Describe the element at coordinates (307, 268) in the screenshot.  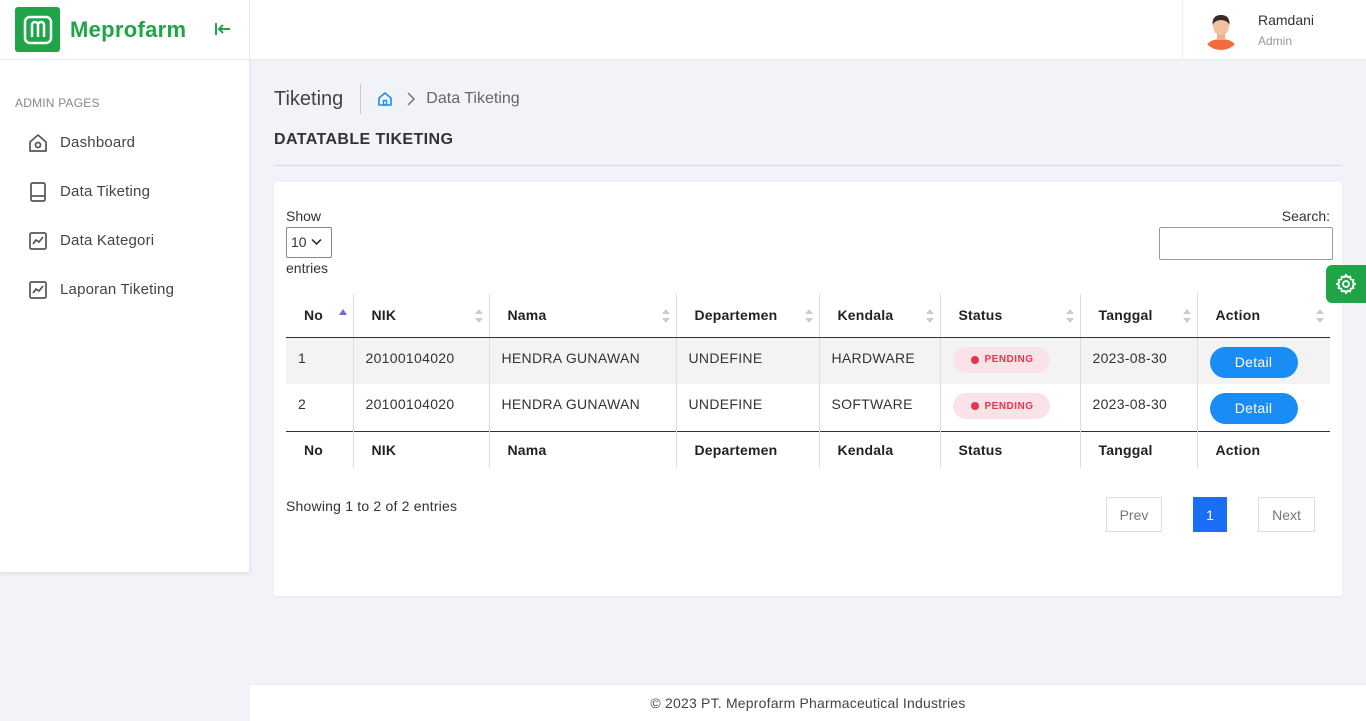
I see `entries-label: entries` at that location.